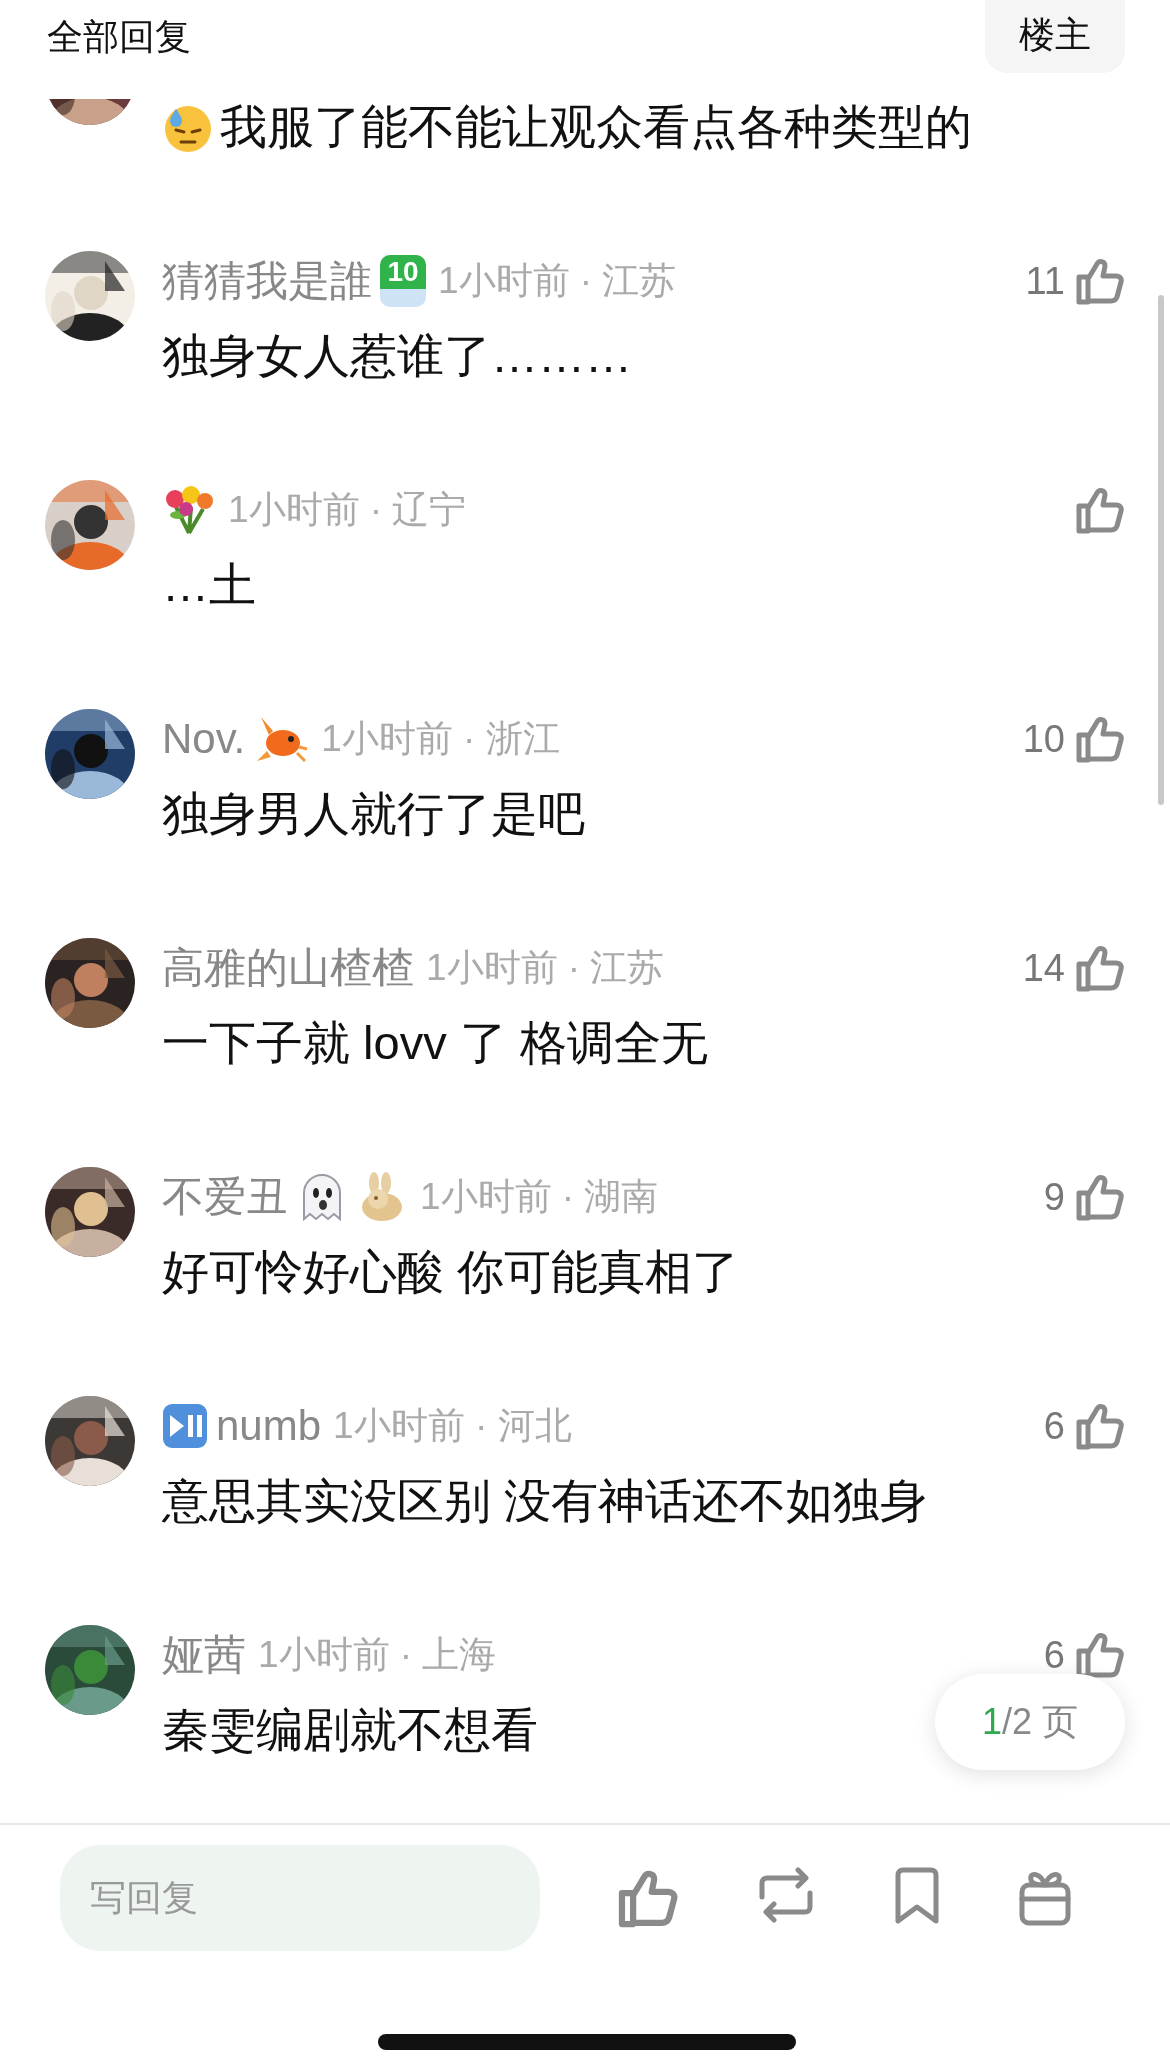 This screenshot has width=1170, height=2072. Describe the element at coordinates (300, 1898) in the screenshot. I see `reply-input-field: 写回复` at that location.